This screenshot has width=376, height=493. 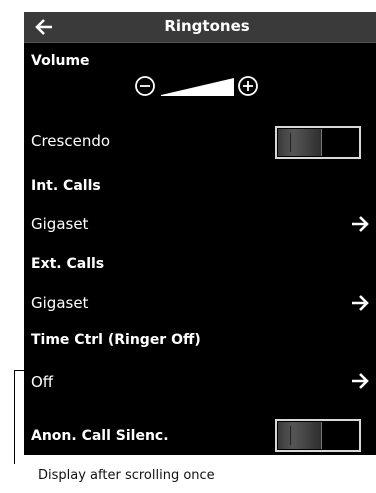 I want to click on time-ctrl-value: Off, so click(x=42, y=382).